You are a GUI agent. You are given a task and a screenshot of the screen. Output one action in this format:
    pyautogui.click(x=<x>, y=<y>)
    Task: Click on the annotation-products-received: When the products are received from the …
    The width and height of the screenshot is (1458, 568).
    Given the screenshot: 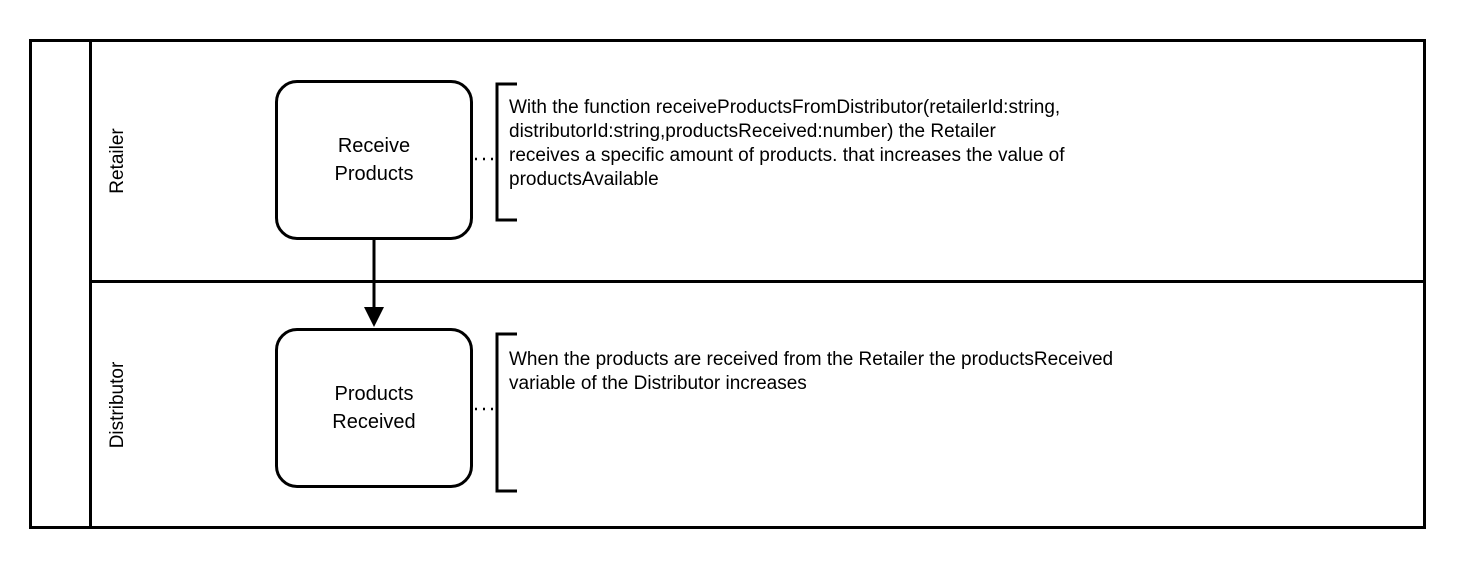 What is the action you would take?
    pyautogui.click(x=811, y=371)
    